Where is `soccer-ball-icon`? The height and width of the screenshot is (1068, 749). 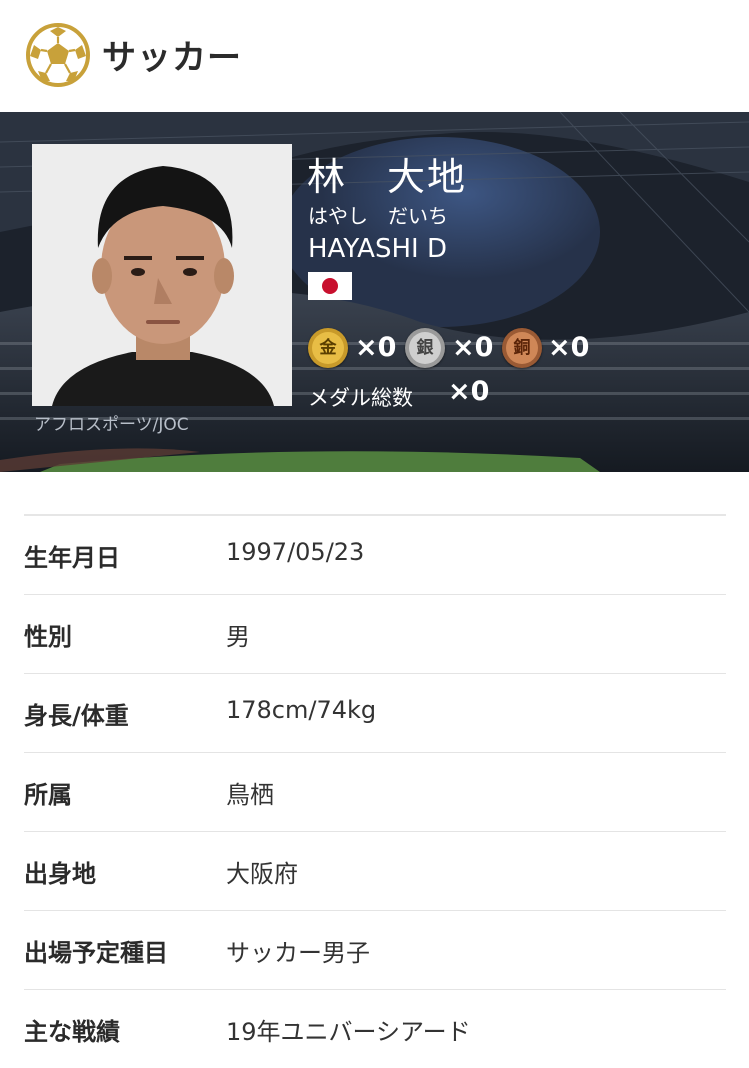
soccer-ball-icon is located at coordinates (58, 55).